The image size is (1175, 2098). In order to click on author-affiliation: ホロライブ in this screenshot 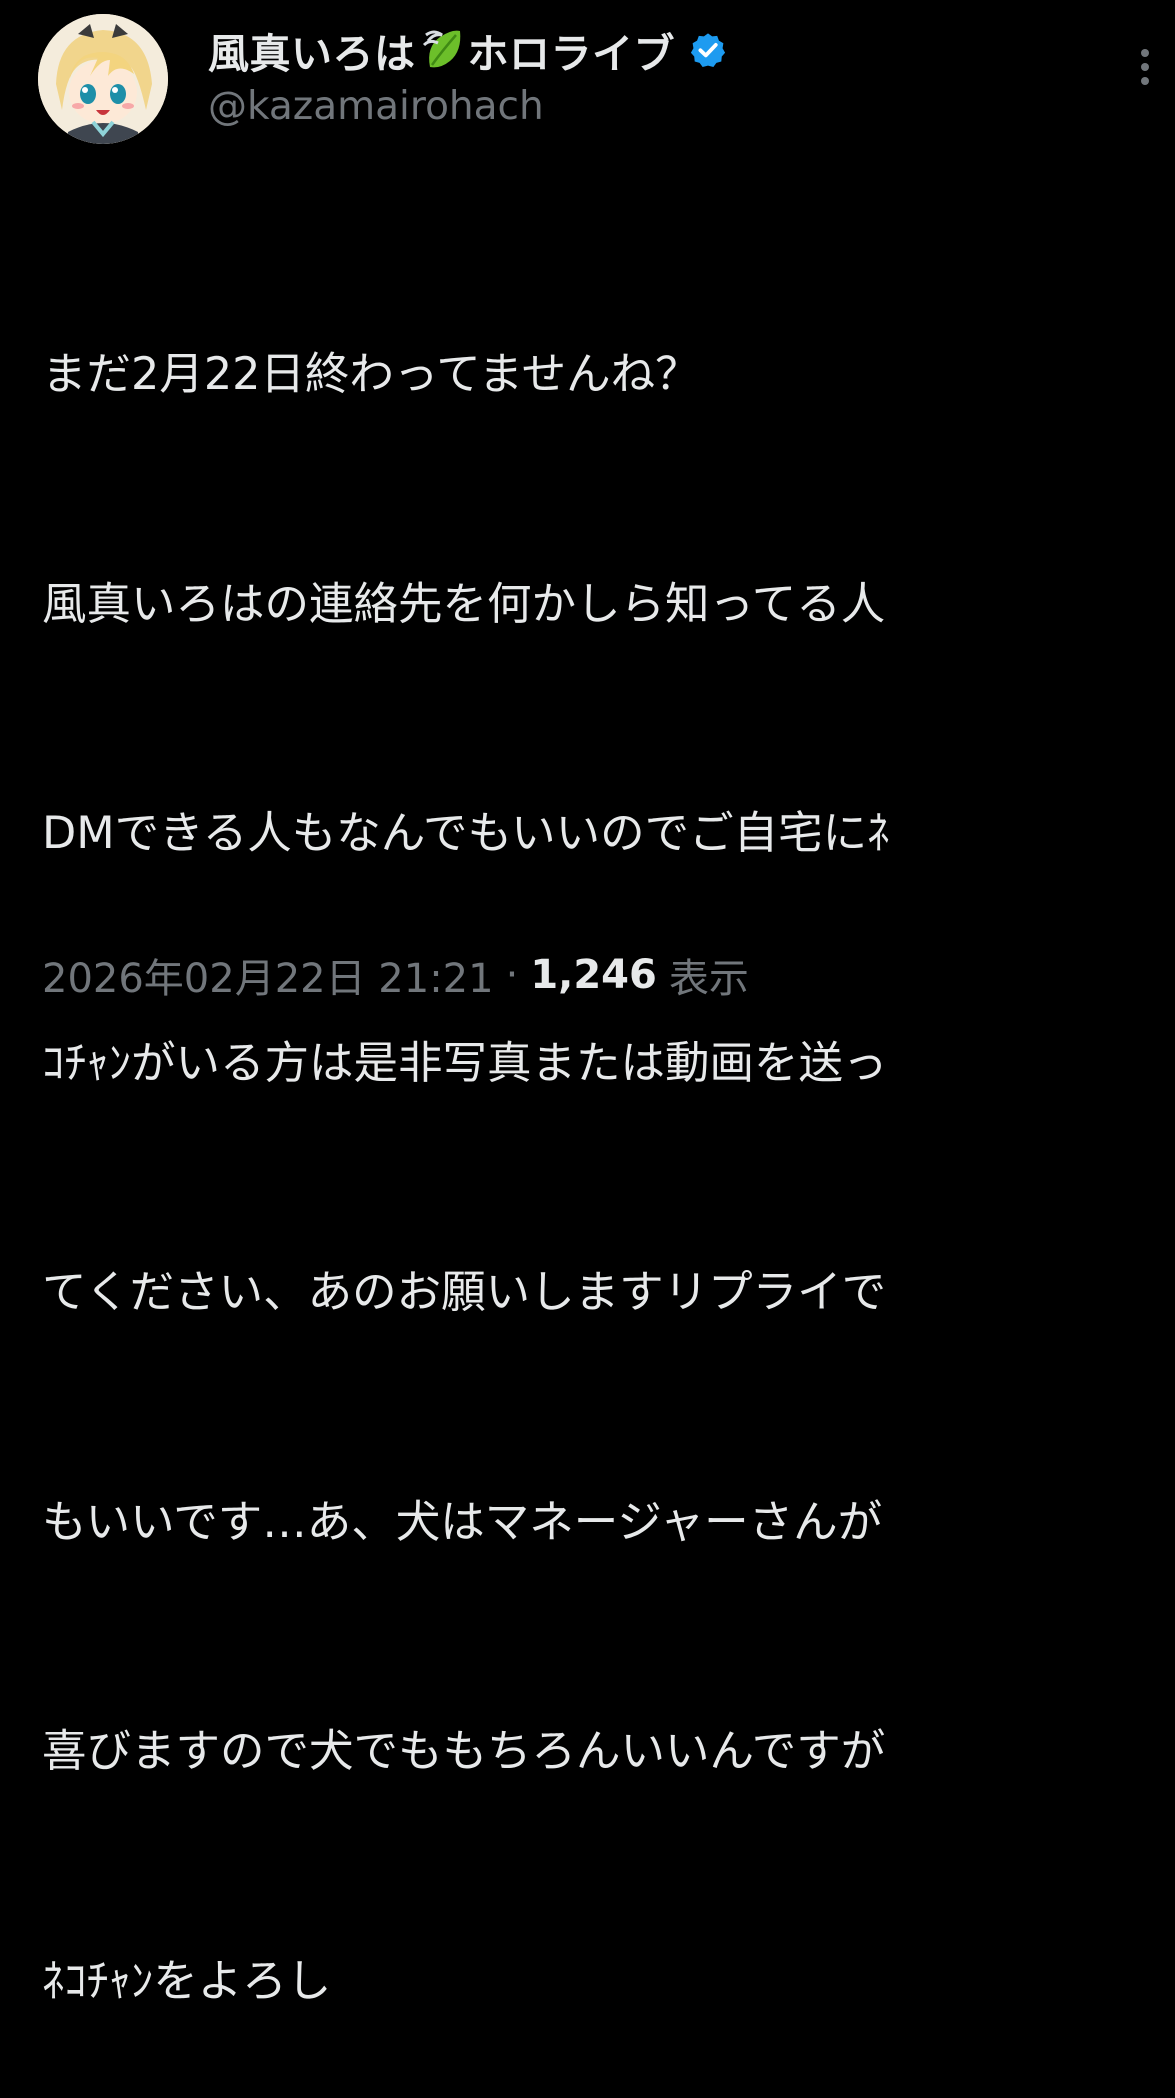, I will do `click(572, 50)`.